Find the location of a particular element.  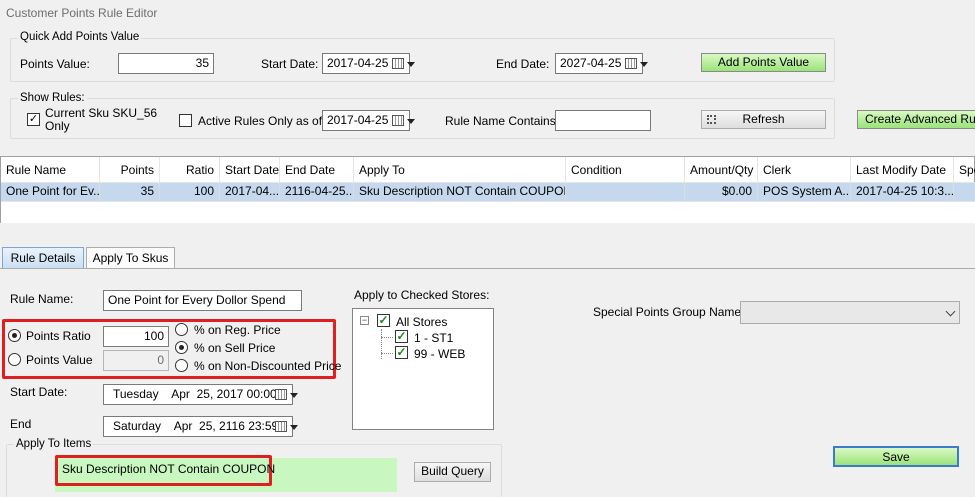

end-label: End is located at coordinates (21, 424).